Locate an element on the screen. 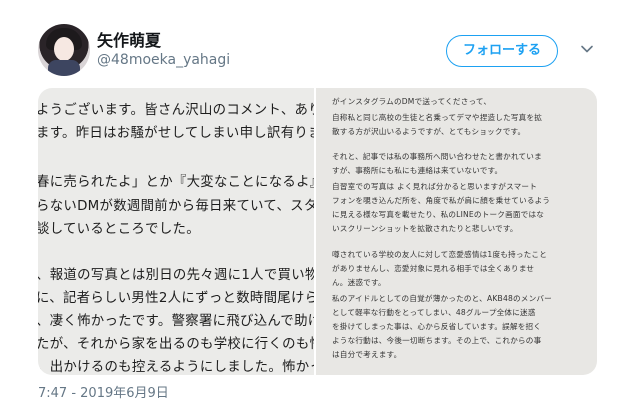  image-text-line: 、報道の写真とは別日の先々週に1人で買い物に出 is located at coordinates (176, 275).